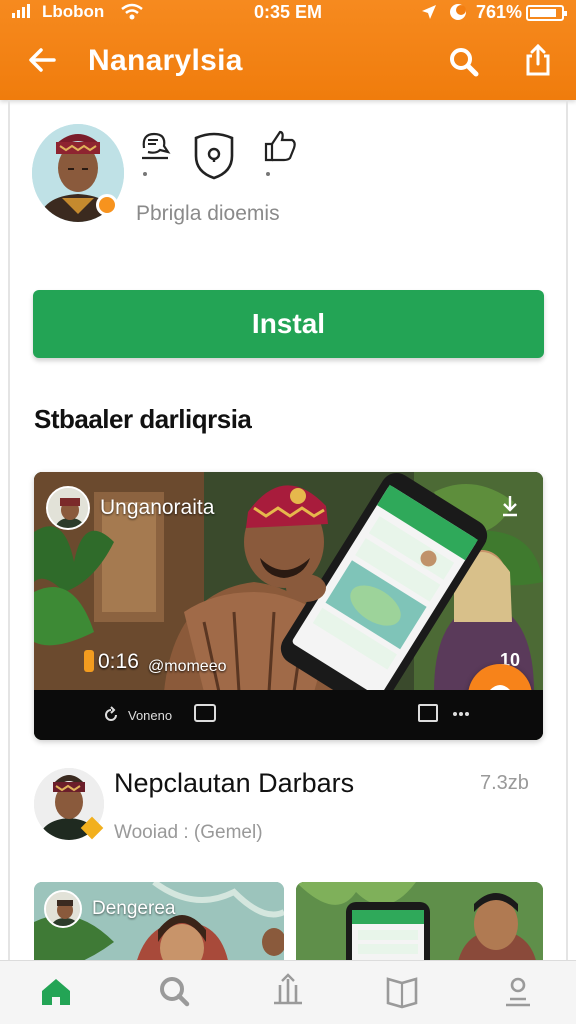 The height and width of the screenshot is (1024, 576). I want to click on arrow-left-icon, so click(42, 60).